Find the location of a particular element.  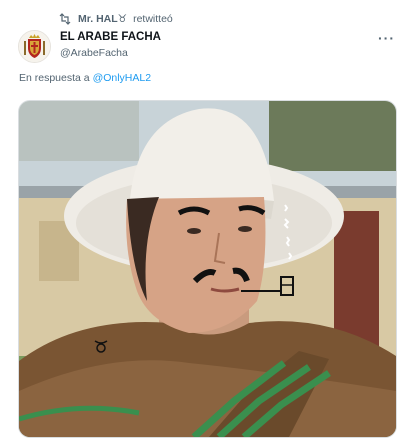

reply-context: En respuesta a @OnlyHAL2 is located at coordinates (85, 78).